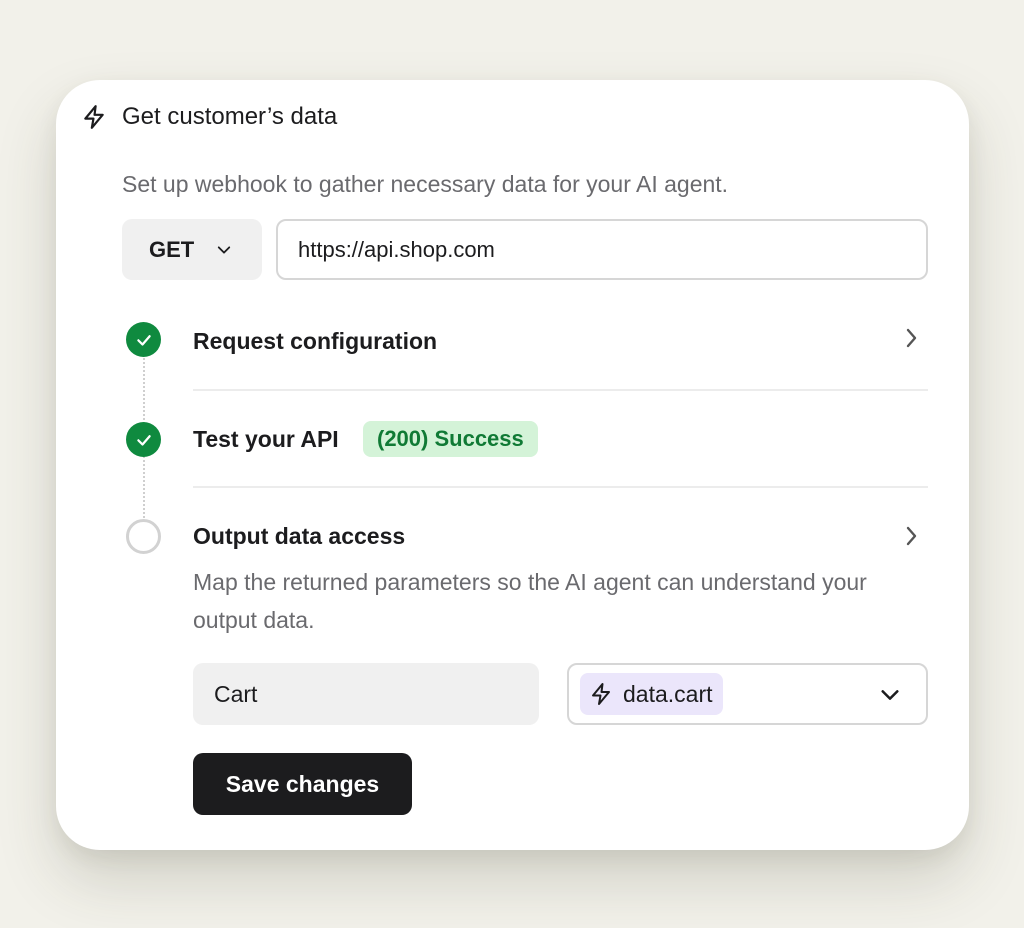  Describe the element at coordinates (143, 536) in the screenshot. I see `step-pending-indicator` at that location.